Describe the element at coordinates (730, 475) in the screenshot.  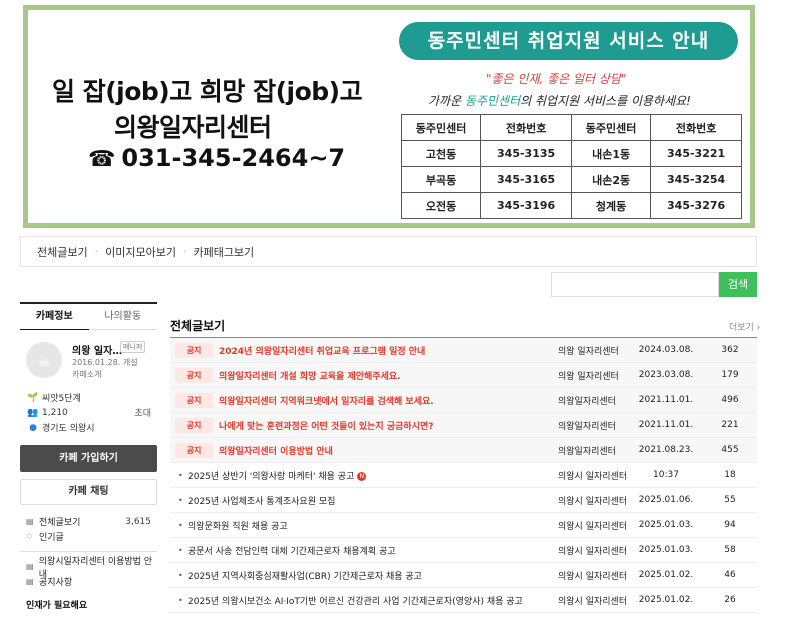
I see `post-views: 18` at that location.